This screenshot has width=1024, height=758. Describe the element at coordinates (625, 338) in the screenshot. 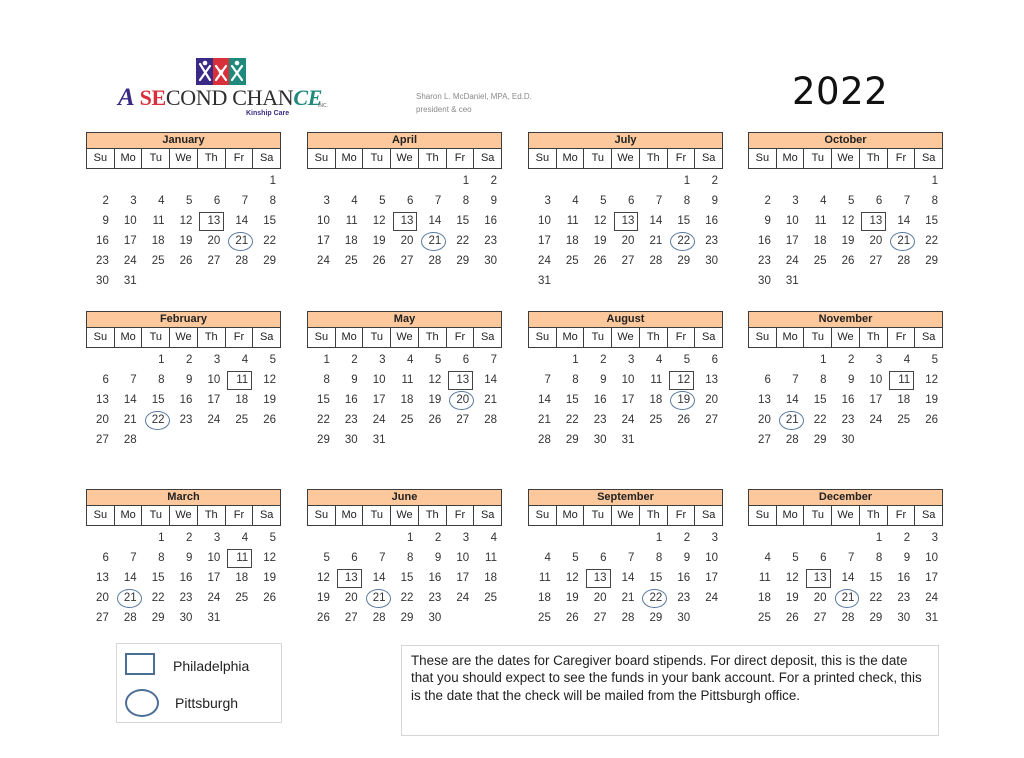

I see `weekday-header-row: Su Mo Tu We Th Fr Sa` at that location.